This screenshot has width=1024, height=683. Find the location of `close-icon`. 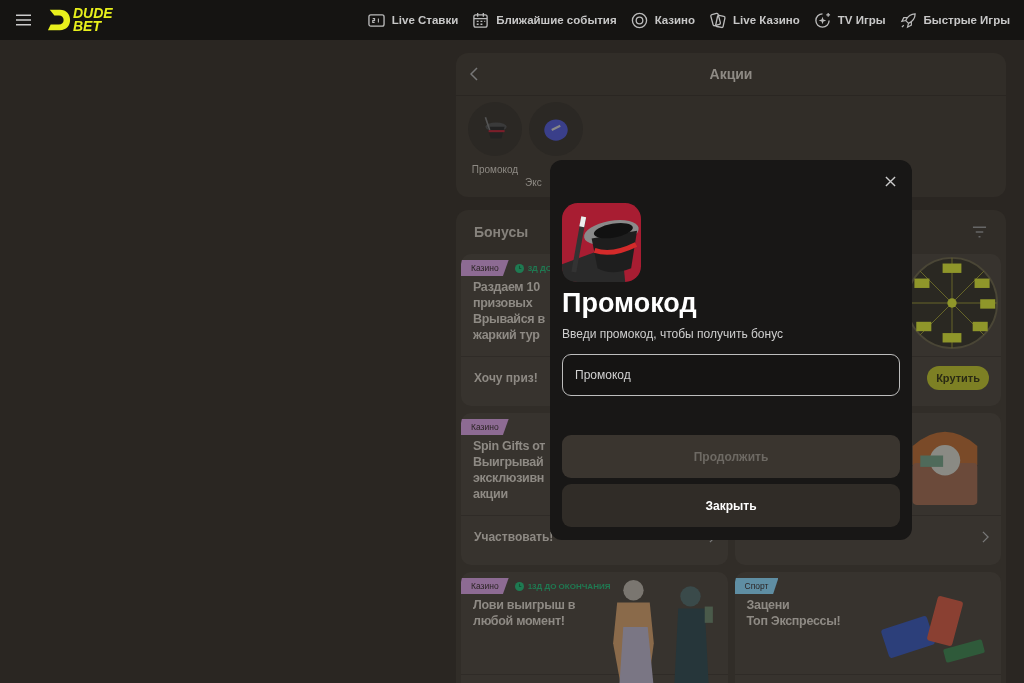

close-icon is located at coordinates (890, 181).